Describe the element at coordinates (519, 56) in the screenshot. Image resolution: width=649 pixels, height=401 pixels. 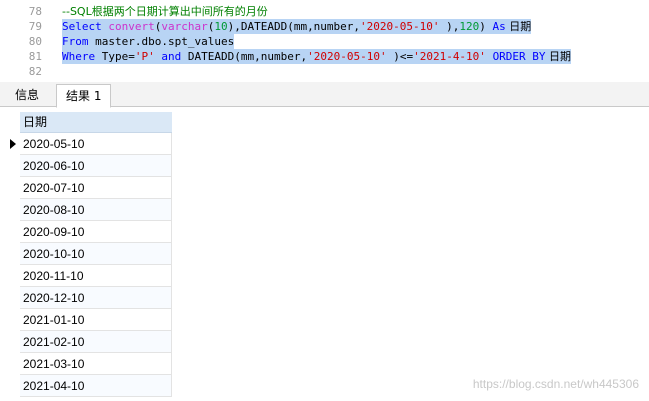
I see `keyword-order-by: ORDER BY` at that location.